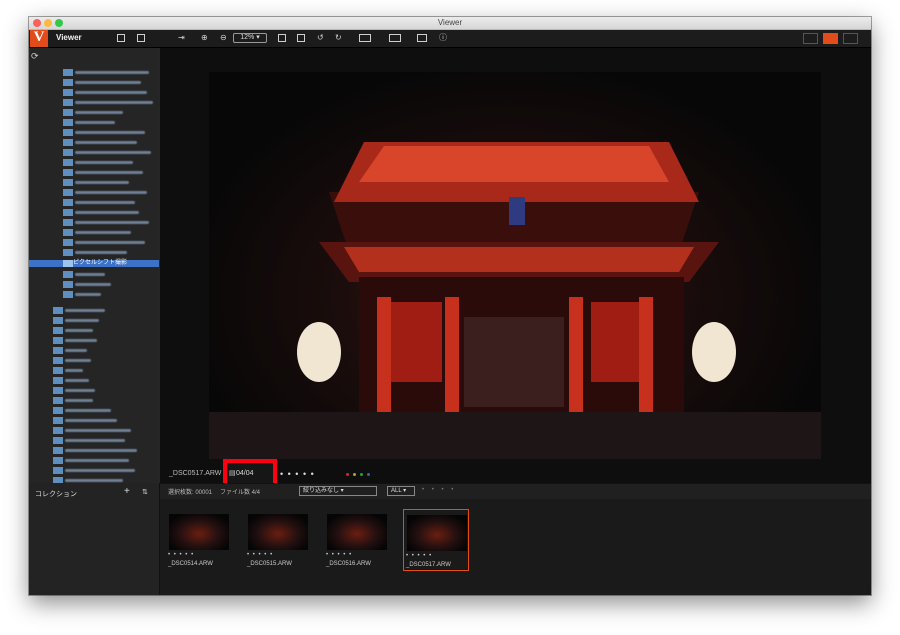 The height and width of the screenshot is (635, 900). I want to click on info-icon: ⓘ, so click(443, 38).